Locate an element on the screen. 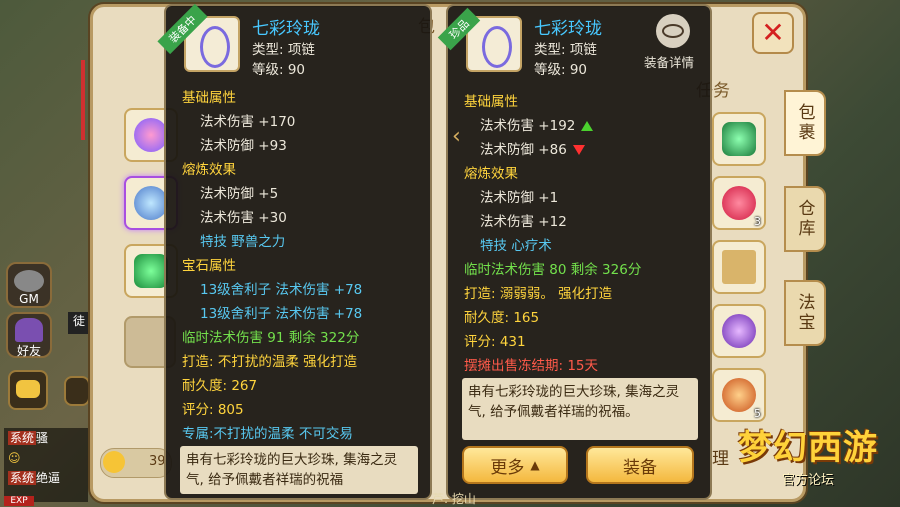  gm-button: GM is located at coordinates (29, 285).